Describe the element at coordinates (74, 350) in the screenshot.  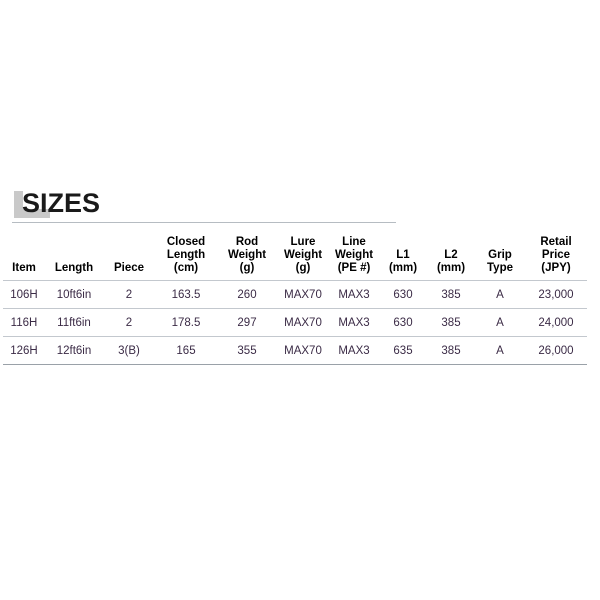
I see `cell-length: 12ft6in` at that location.